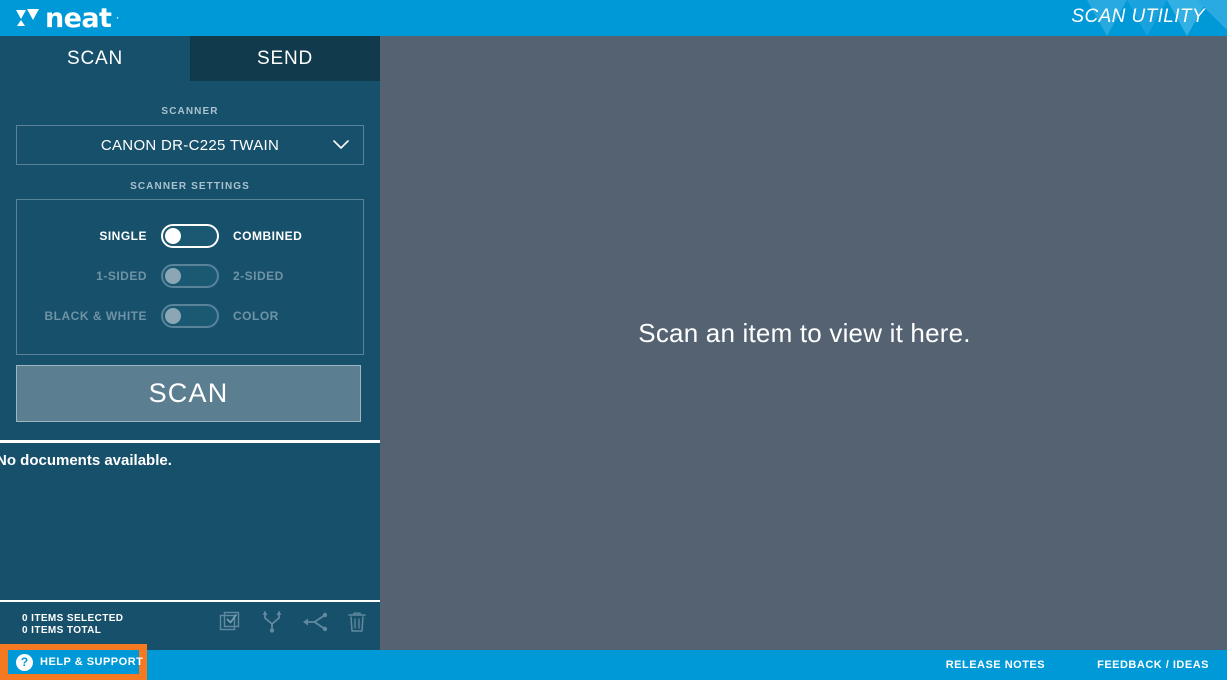 This screenshot has height=680, width=1227. What do you see at coordinates (27, 17) in the screenshot?
I see `neat-triangle-logo-icon` at bounding box center [27, 17].